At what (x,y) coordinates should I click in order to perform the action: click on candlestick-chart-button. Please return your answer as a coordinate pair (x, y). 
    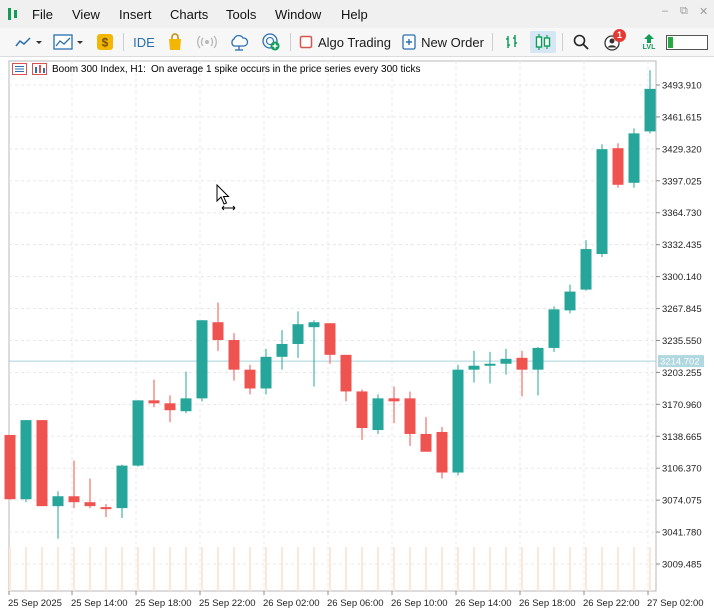
    Looking at the image, I should click on (543, 42).